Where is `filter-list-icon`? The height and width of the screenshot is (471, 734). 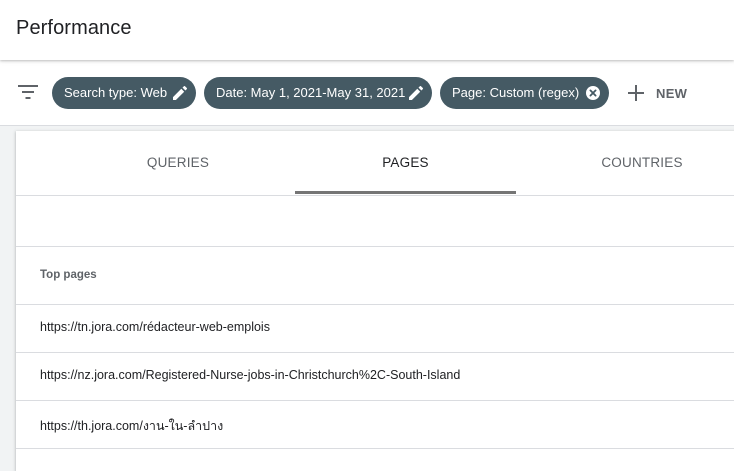 filter-list-icon is located at coordinates (28, 92).